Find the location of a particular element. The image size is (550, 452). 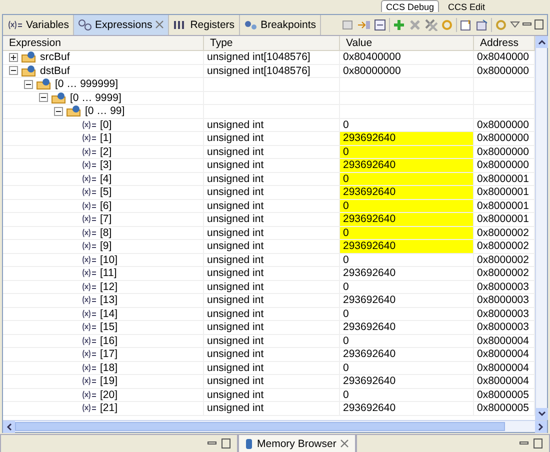

column-header: Type is located at coordinates (272, 43).